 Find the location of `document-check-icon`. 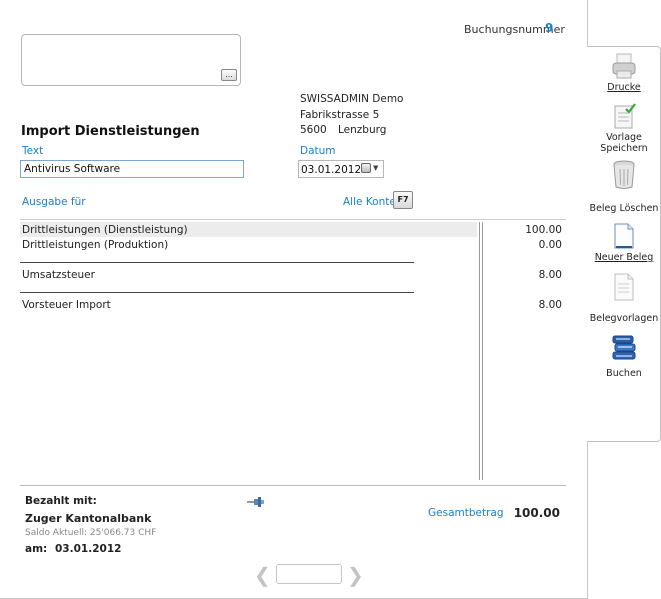

document-check-icon is located at coordinates (624, 117).